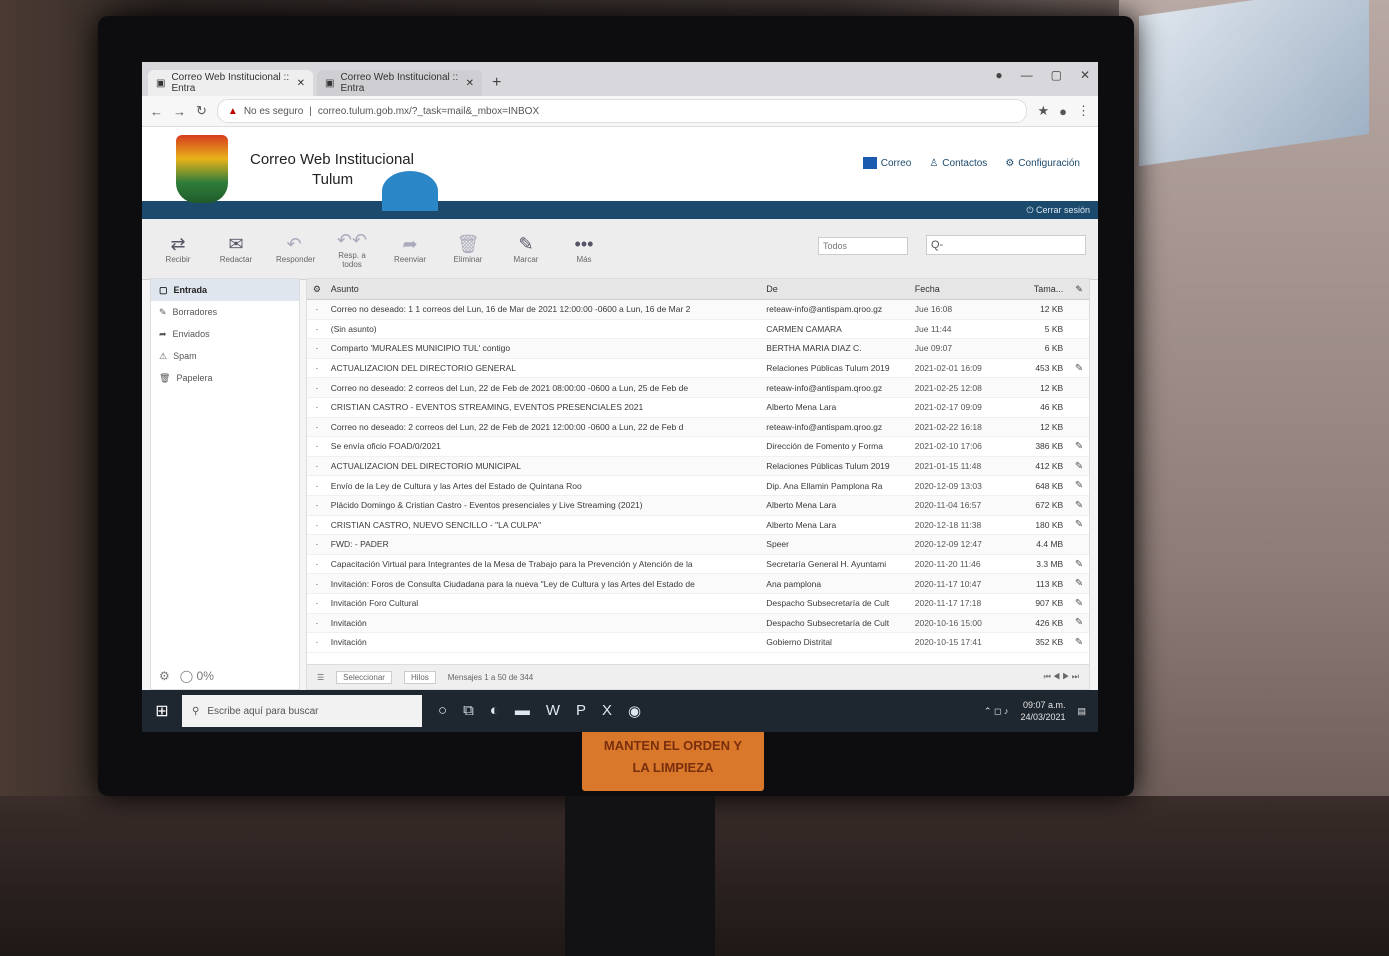 This screenshot has width=1389, height=956. I want to click on row-subject: Invitación, so click(348, 642).